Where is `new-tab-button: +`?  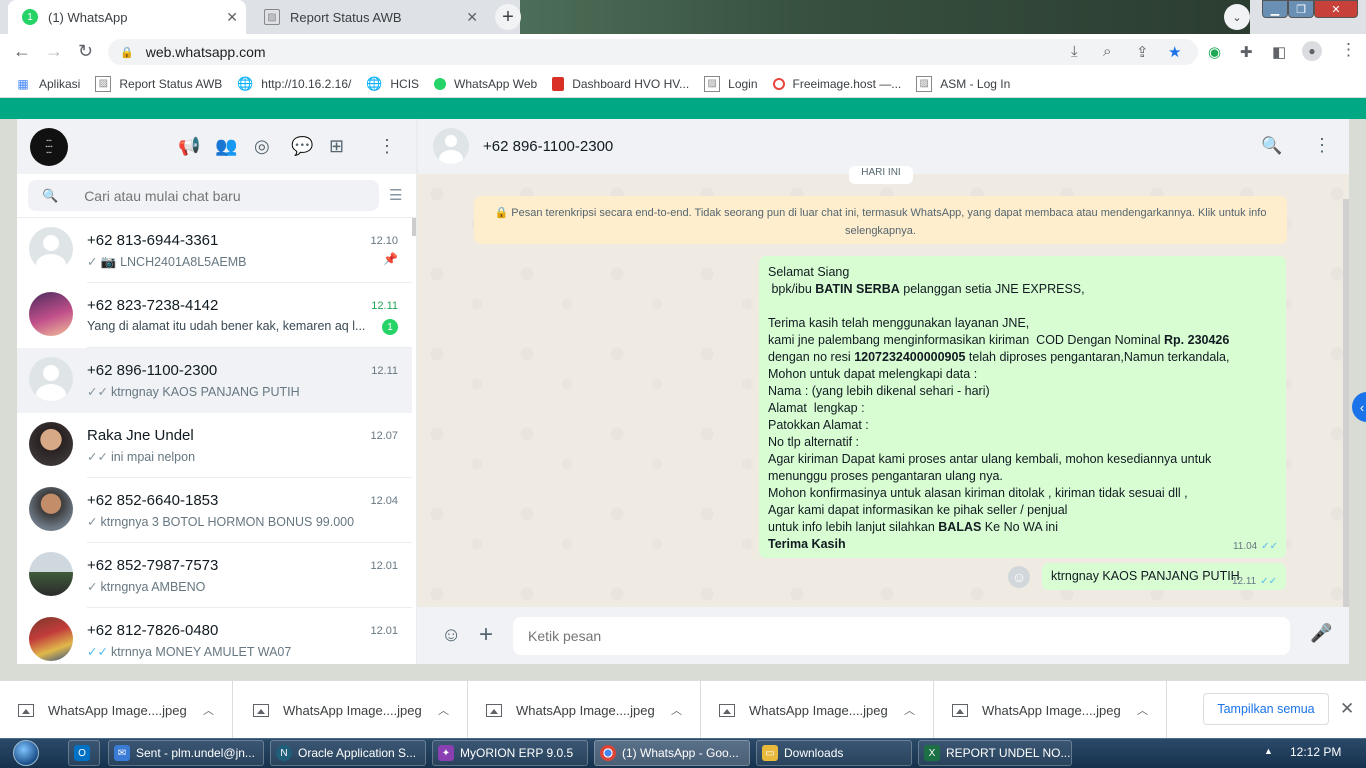 new-tab-button: + is located at coordinates (508, 17).